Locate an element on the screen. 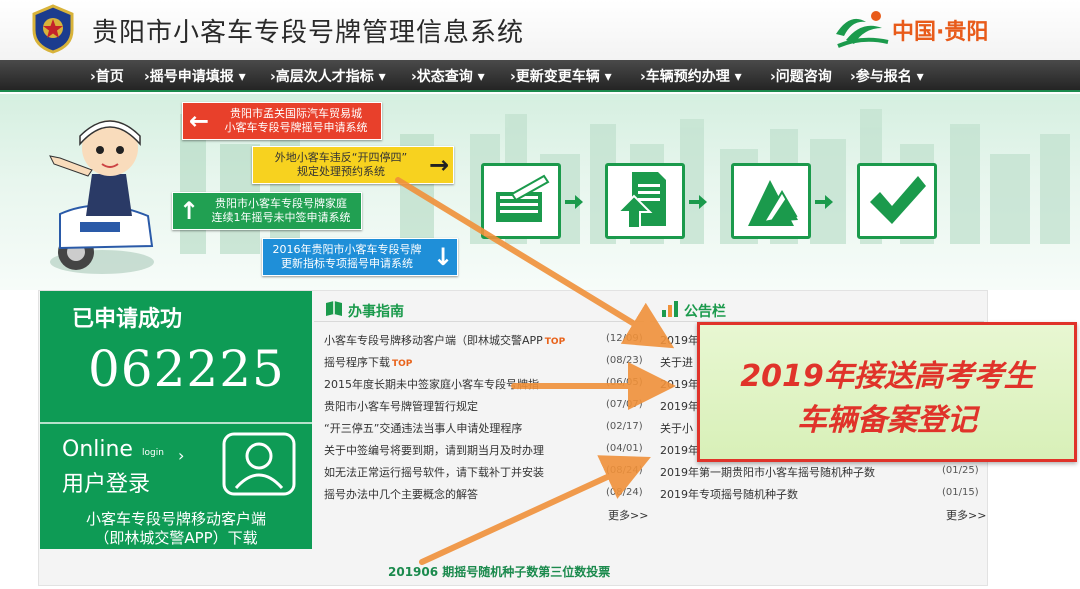  notice-item: 2019年第一期贵阳市小客车摇号随机种子数 is located at coordinates (767, 472).